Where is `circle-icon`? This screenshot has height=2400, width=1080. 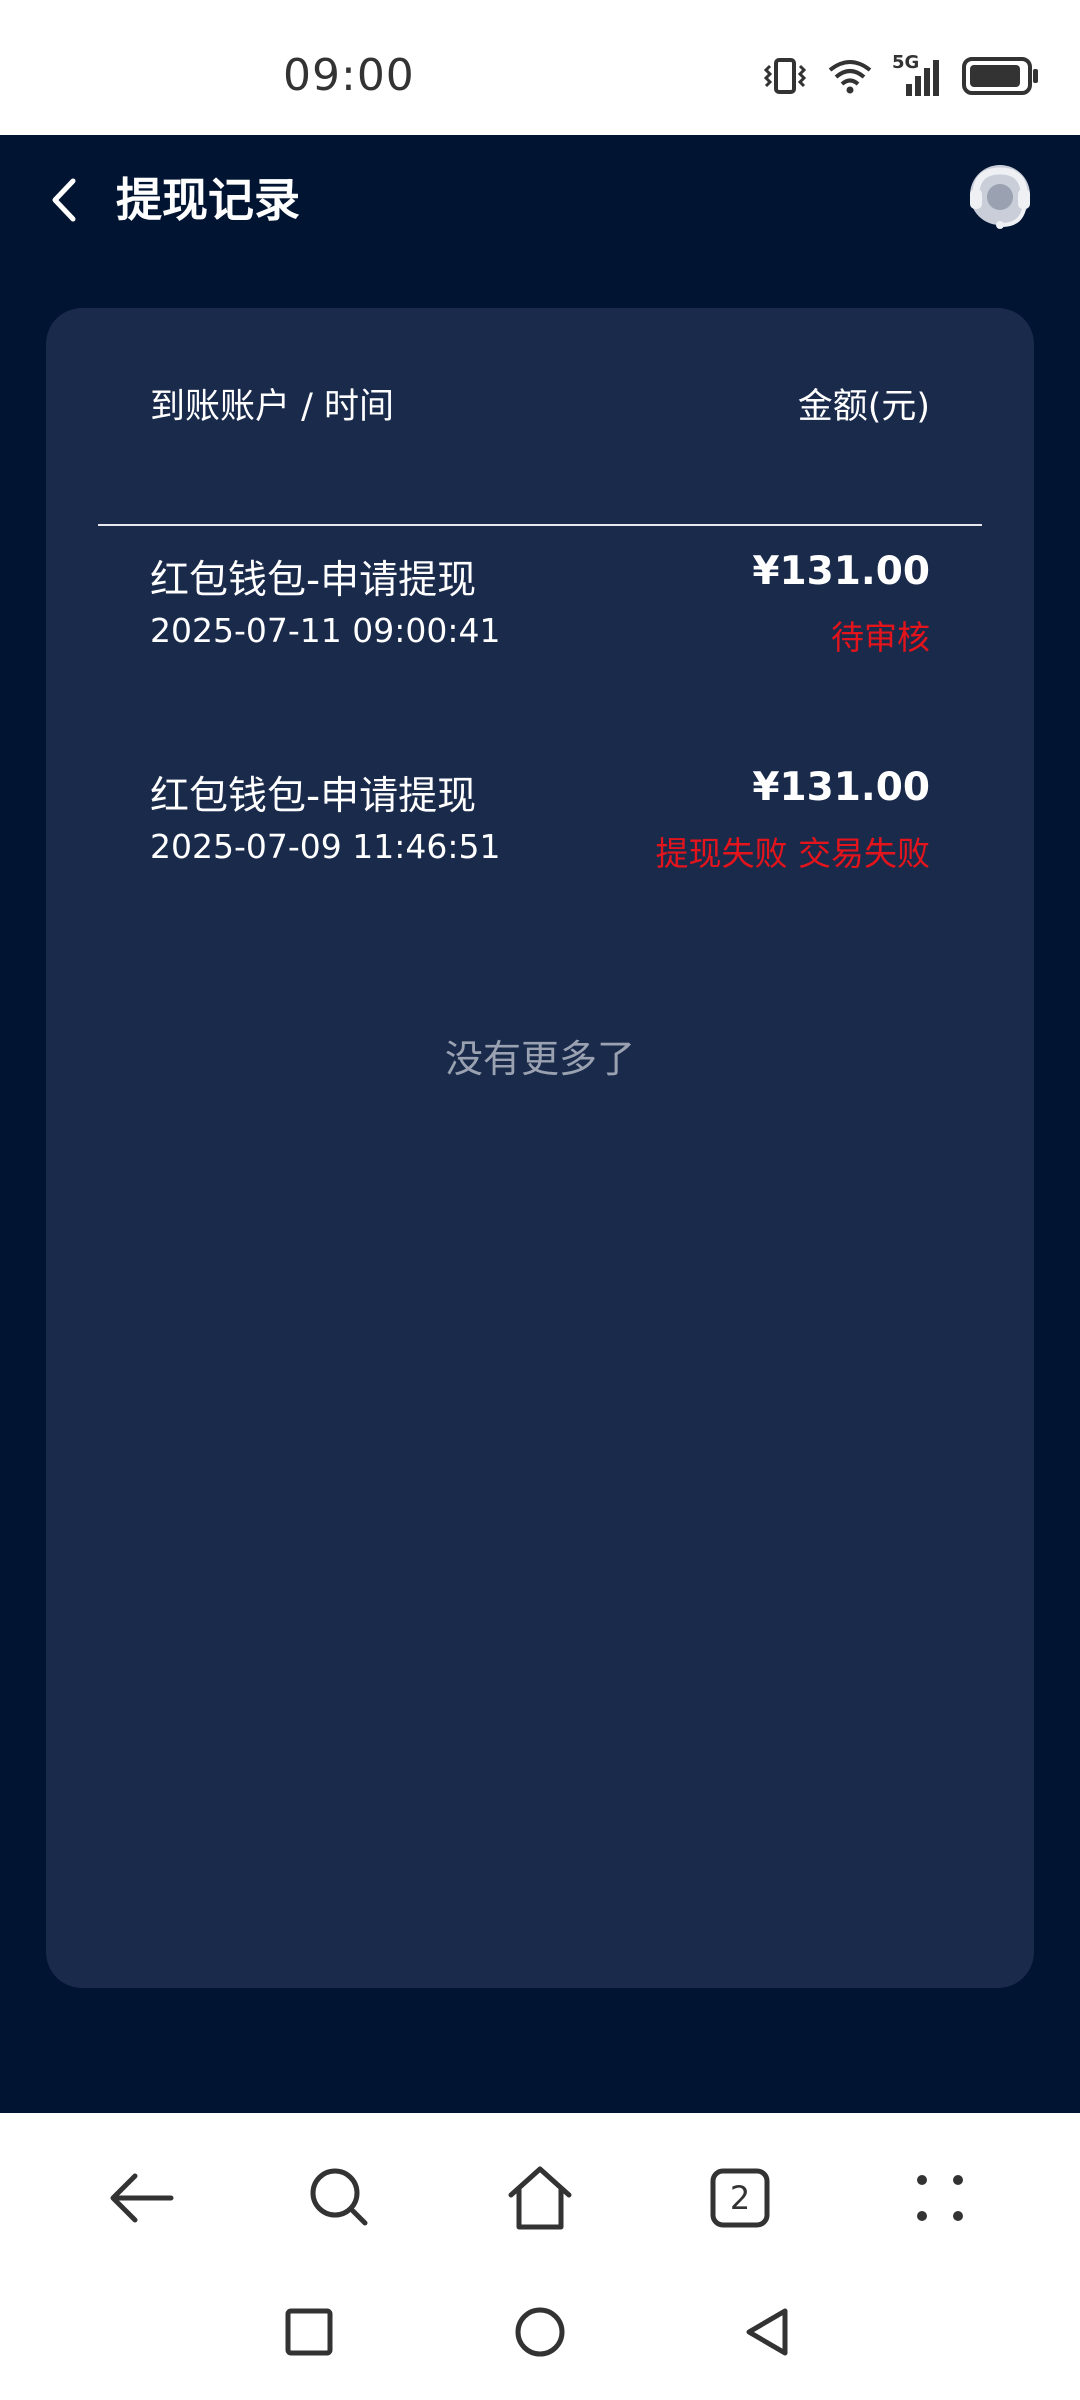 circle-icon is located at coordinates (540, 2332).